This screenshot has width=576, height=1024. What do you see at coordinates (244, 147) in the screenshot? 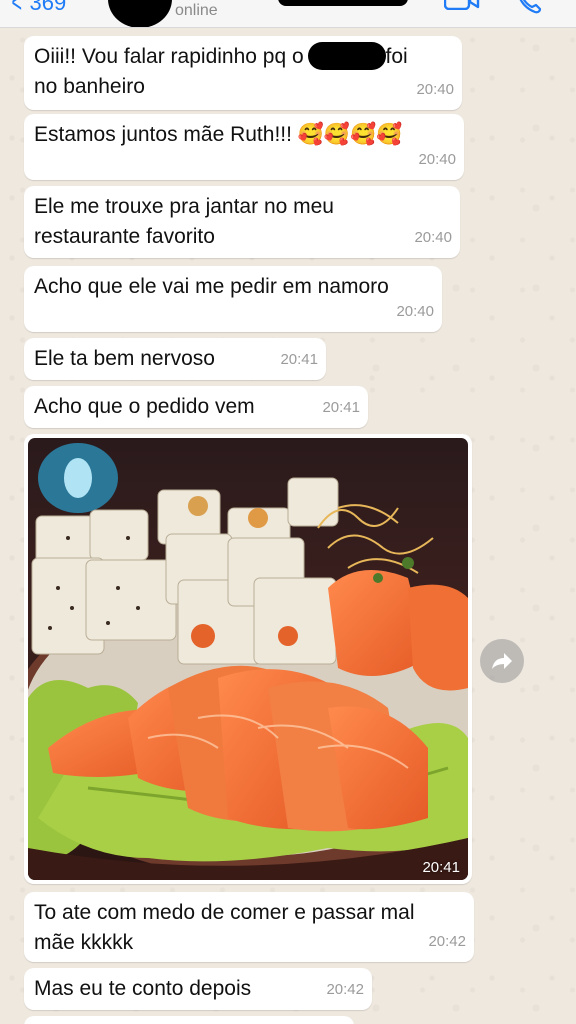
I see `message-bubble: Estamos juntos mãe Ruth!!! 🥰🥰🥰🥰 20:40` at bounding box center [244, 147].